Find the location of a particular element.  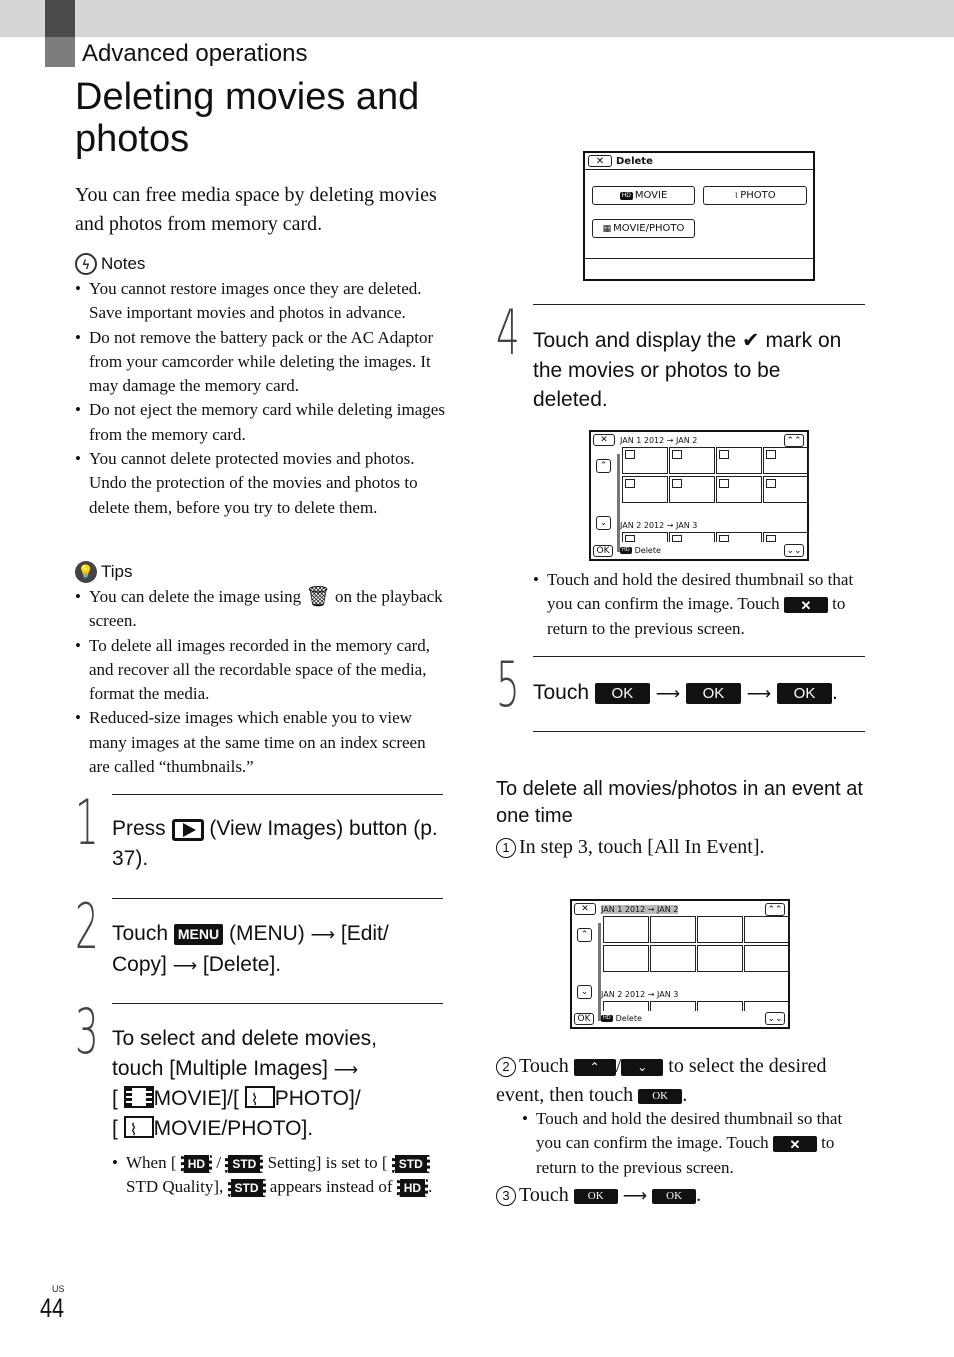

step-number: 2 is located at coordinates (87, 926).